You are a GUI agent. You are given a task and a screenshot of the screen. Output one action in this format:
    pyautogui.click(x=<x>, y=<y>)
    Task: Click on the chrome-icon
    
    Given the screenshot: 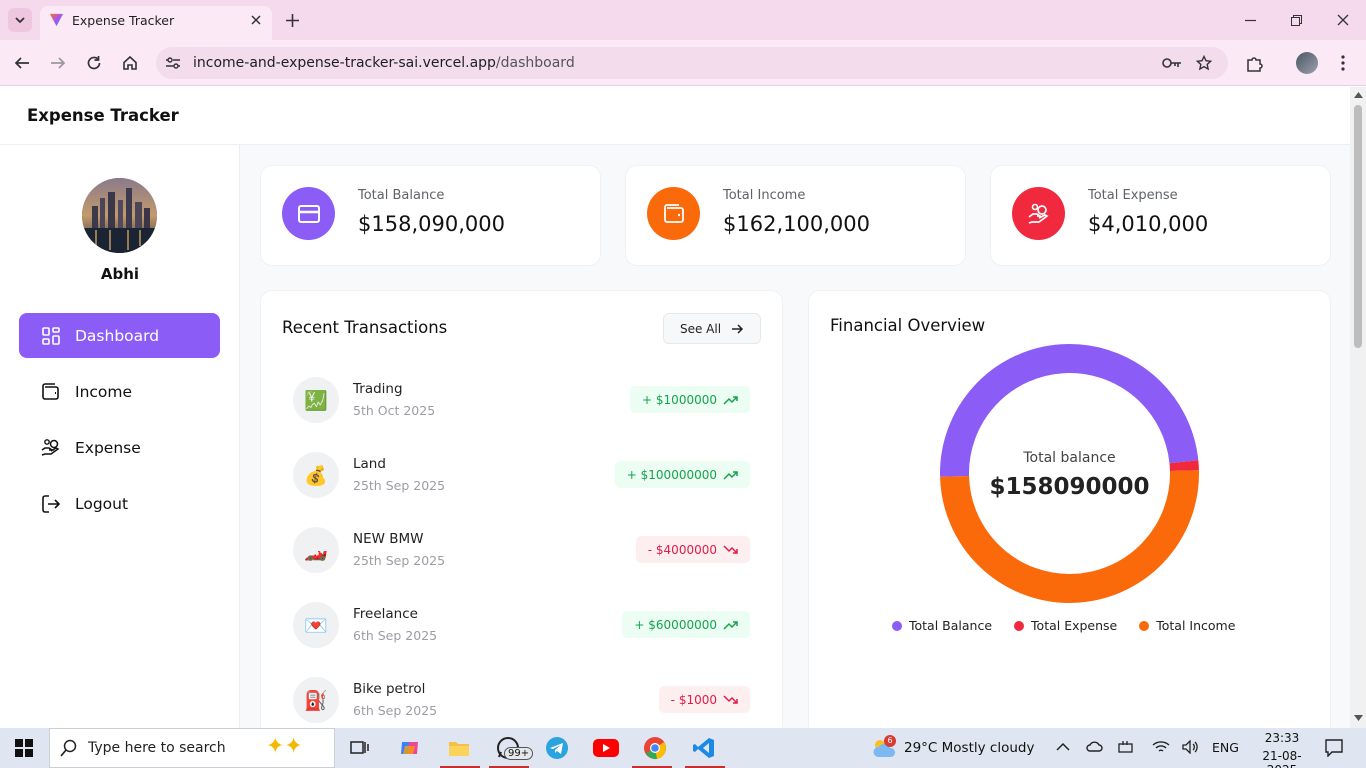 What is the action you would take?
    pyautogui.click(x=655, y=748)
    